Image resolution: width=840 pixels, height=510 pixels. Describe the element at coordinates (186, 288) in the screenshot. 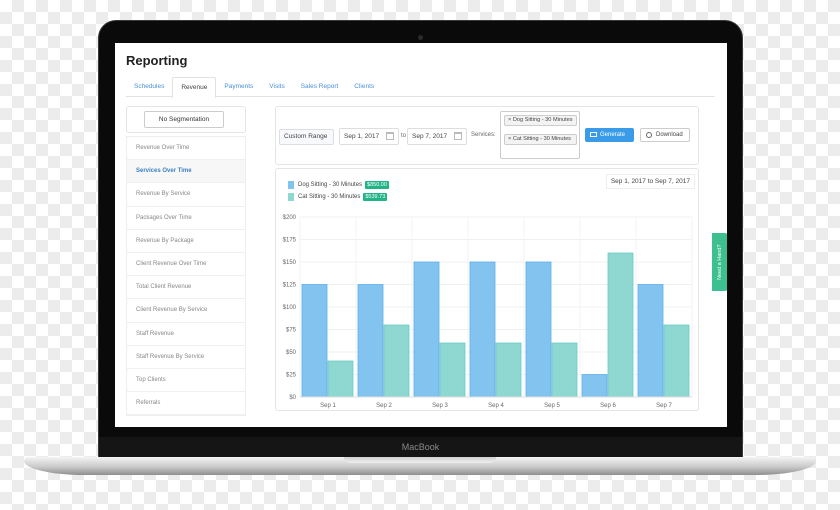

I see `menu-item-total-client-revenue: Total Client Revenue` at that location.